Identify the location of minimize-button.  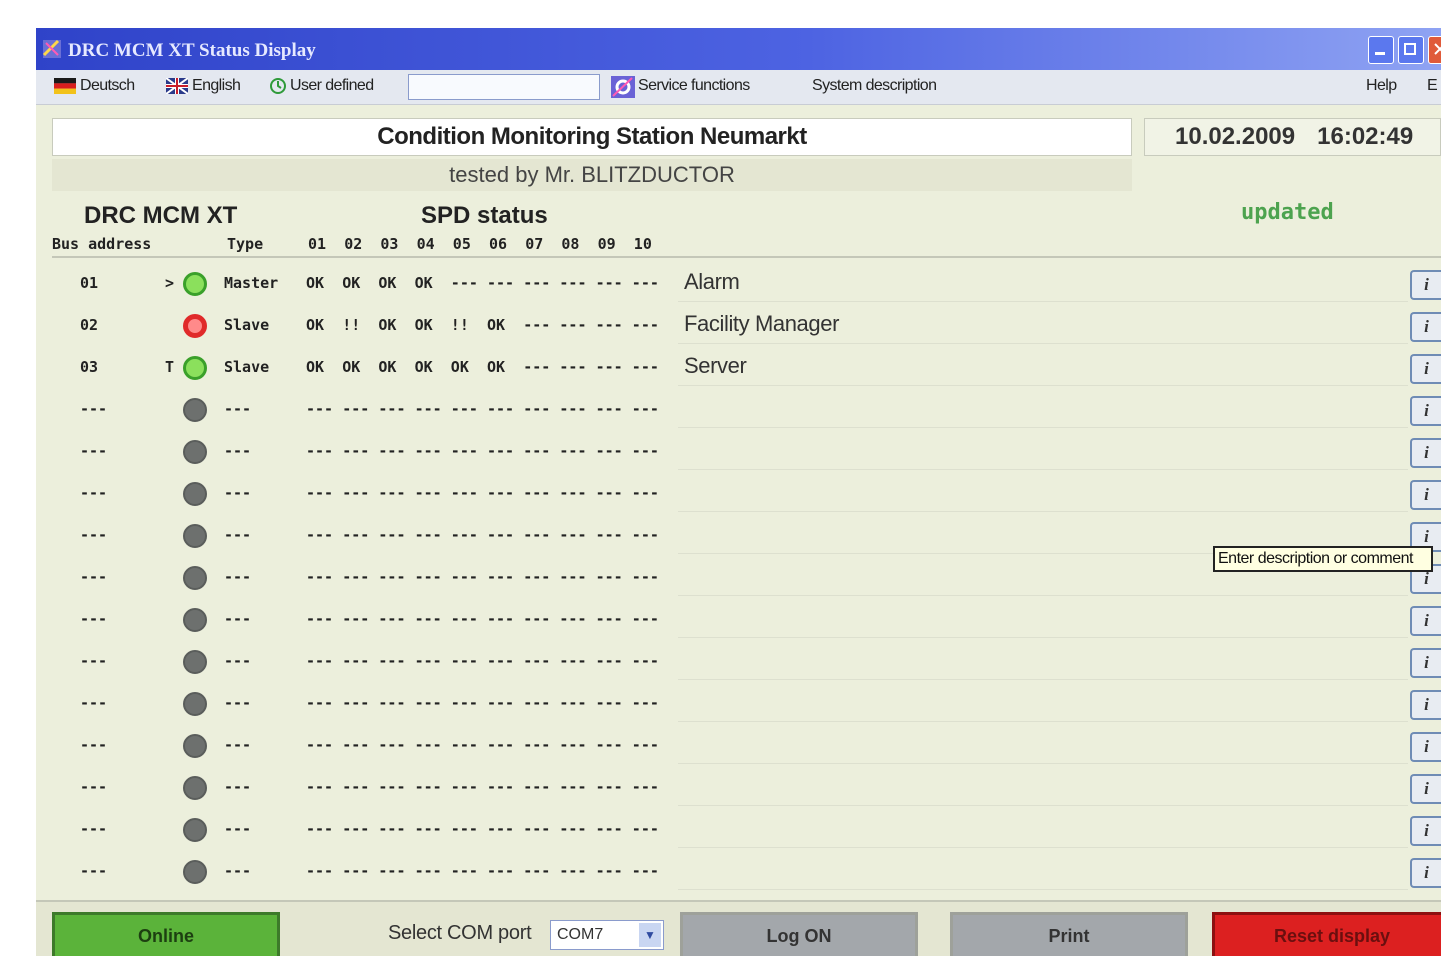
(1381, 50).